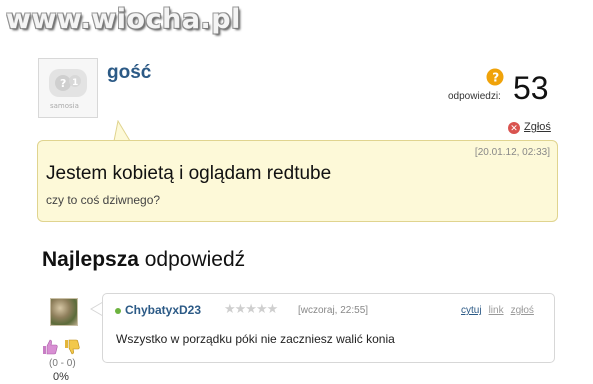 The image size is (593, 384). Describe the element at coordinates (522, 310) in the screenshot. I see `report-answer-link: zgłoś` at that location.